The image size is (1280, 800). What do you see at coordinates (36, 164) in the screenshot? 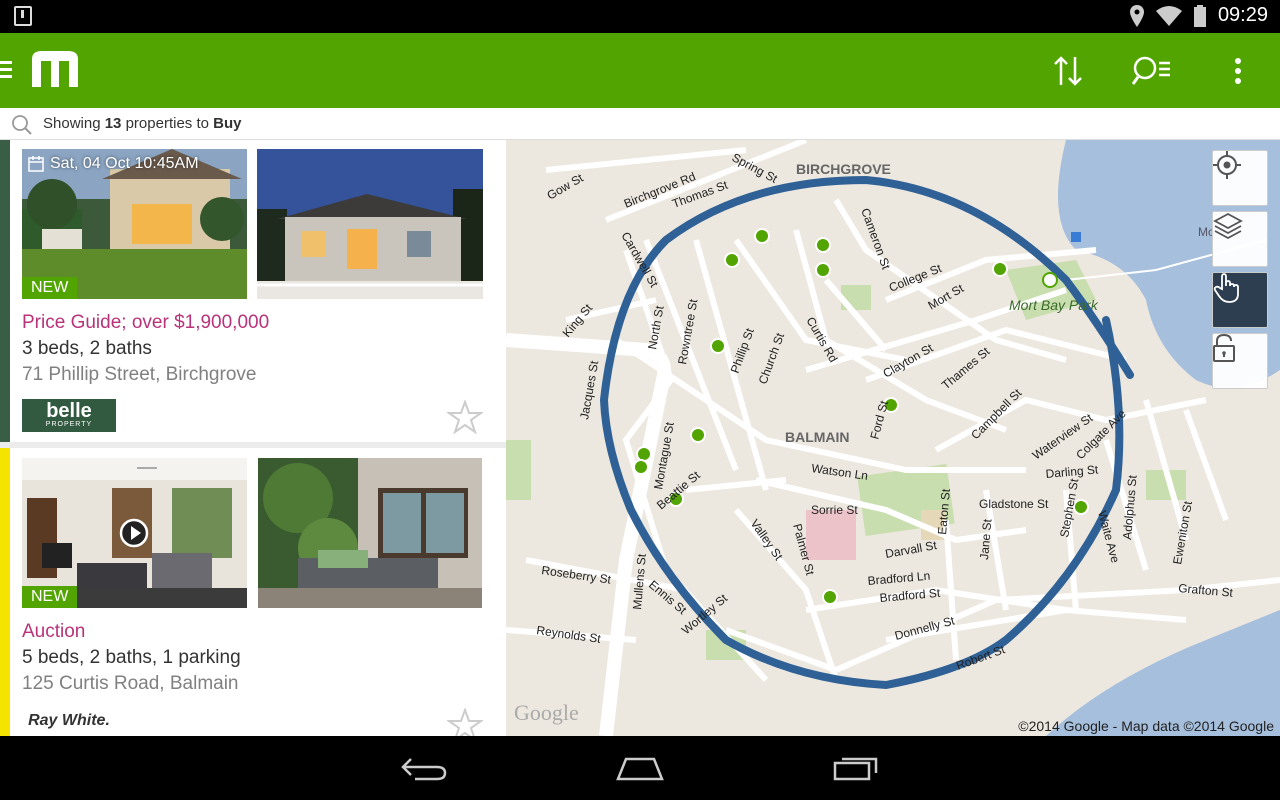
I see `calendar-icon` at bounding box center [36, 164].